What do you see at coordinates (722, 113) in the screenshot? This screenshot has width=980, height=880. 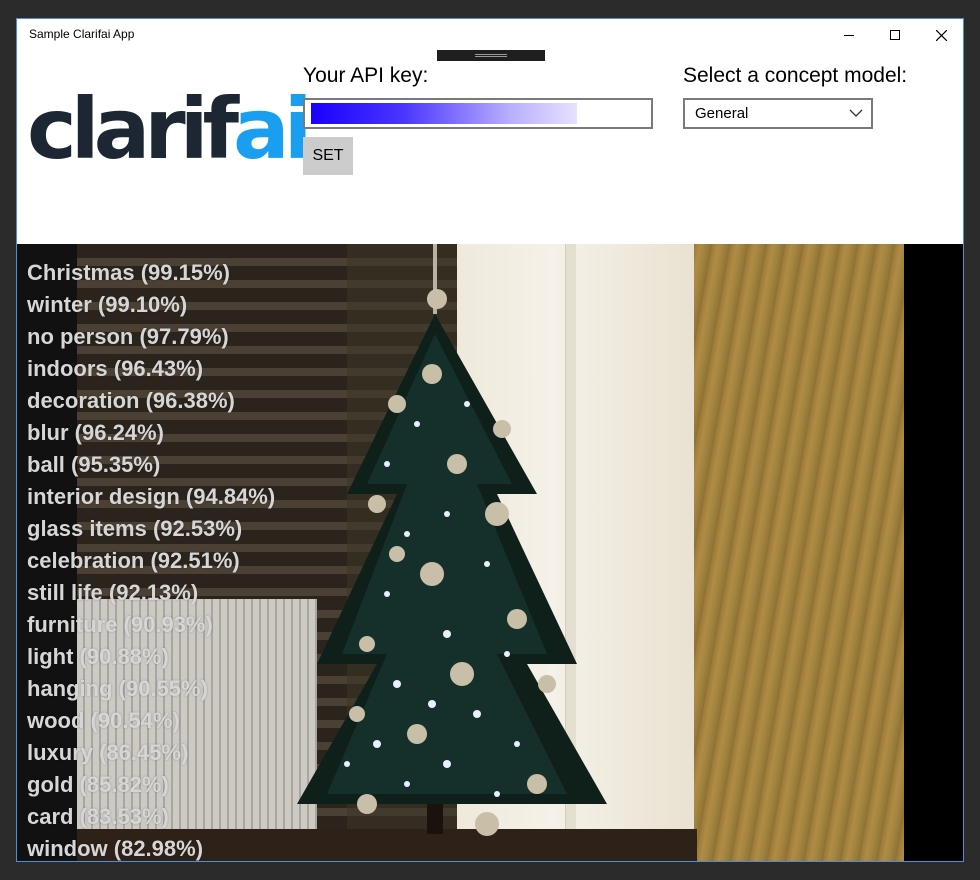 I see `concept-model-value: General` at bounding box center [722, 113].